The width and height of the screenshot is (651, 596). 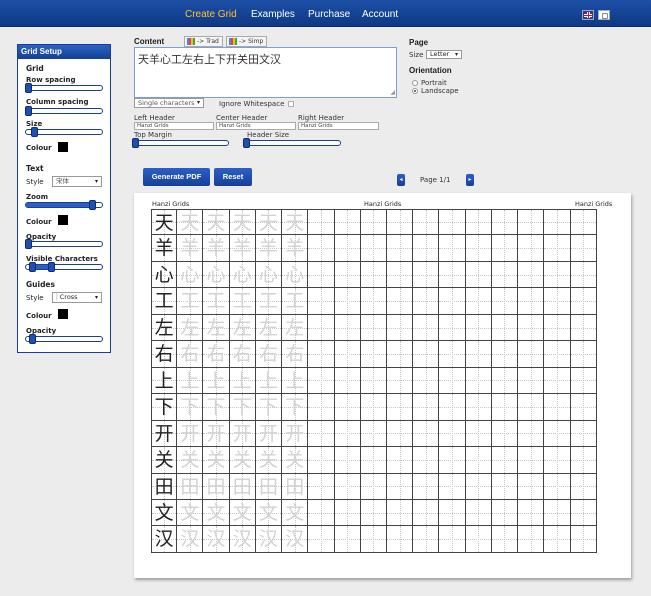 I want to click on grid-cell-trace: 文, so click(x=190, y=513).